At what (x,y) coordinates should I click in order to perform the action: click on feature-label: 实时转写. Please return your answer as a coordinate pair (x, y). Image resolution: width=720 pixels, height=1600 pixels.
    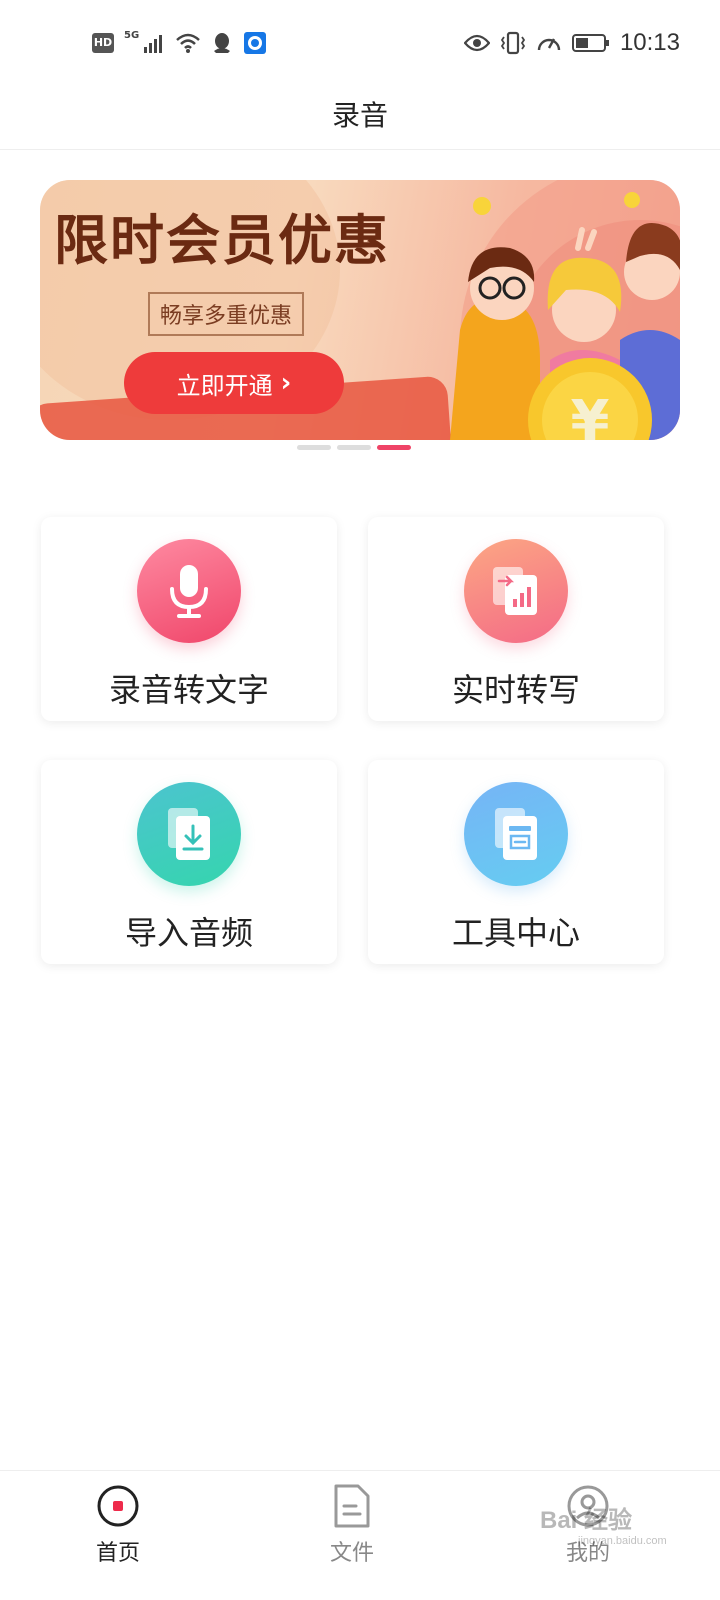
    Looking at the image, I should click on (515, 690).